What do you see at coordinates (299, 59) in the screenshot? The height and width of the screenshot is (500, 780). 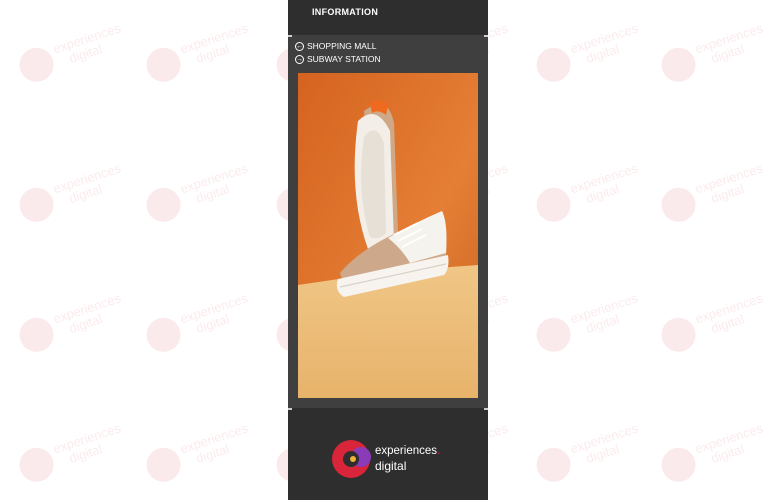 I see `arrow-right-circle-icon: →` at bounding box center [299, 59].